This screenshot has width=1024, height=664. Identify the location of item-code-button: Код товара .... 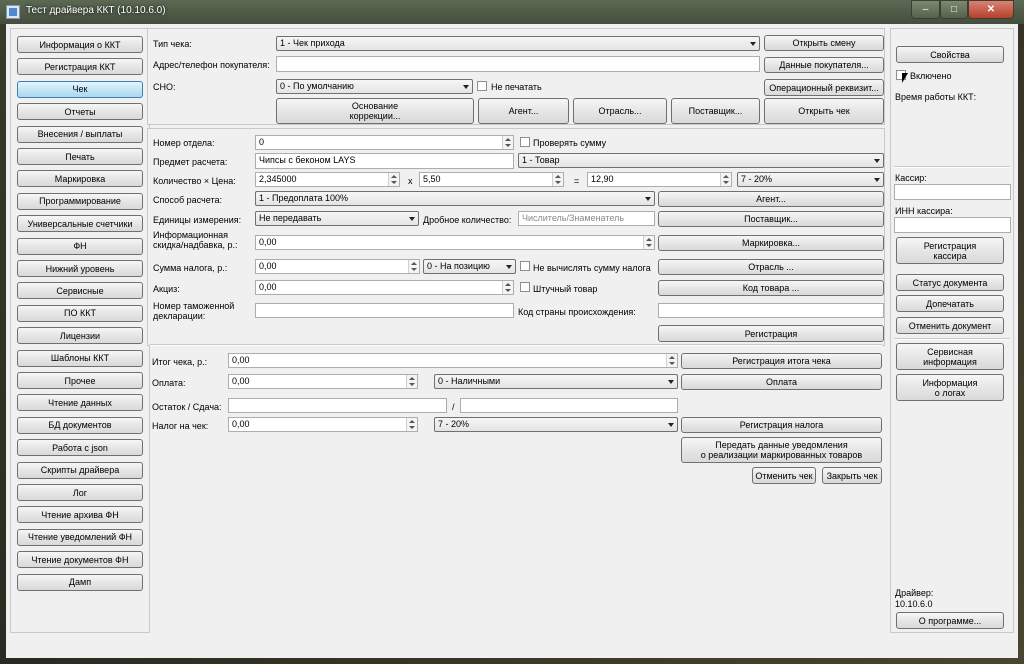
(771, 288).